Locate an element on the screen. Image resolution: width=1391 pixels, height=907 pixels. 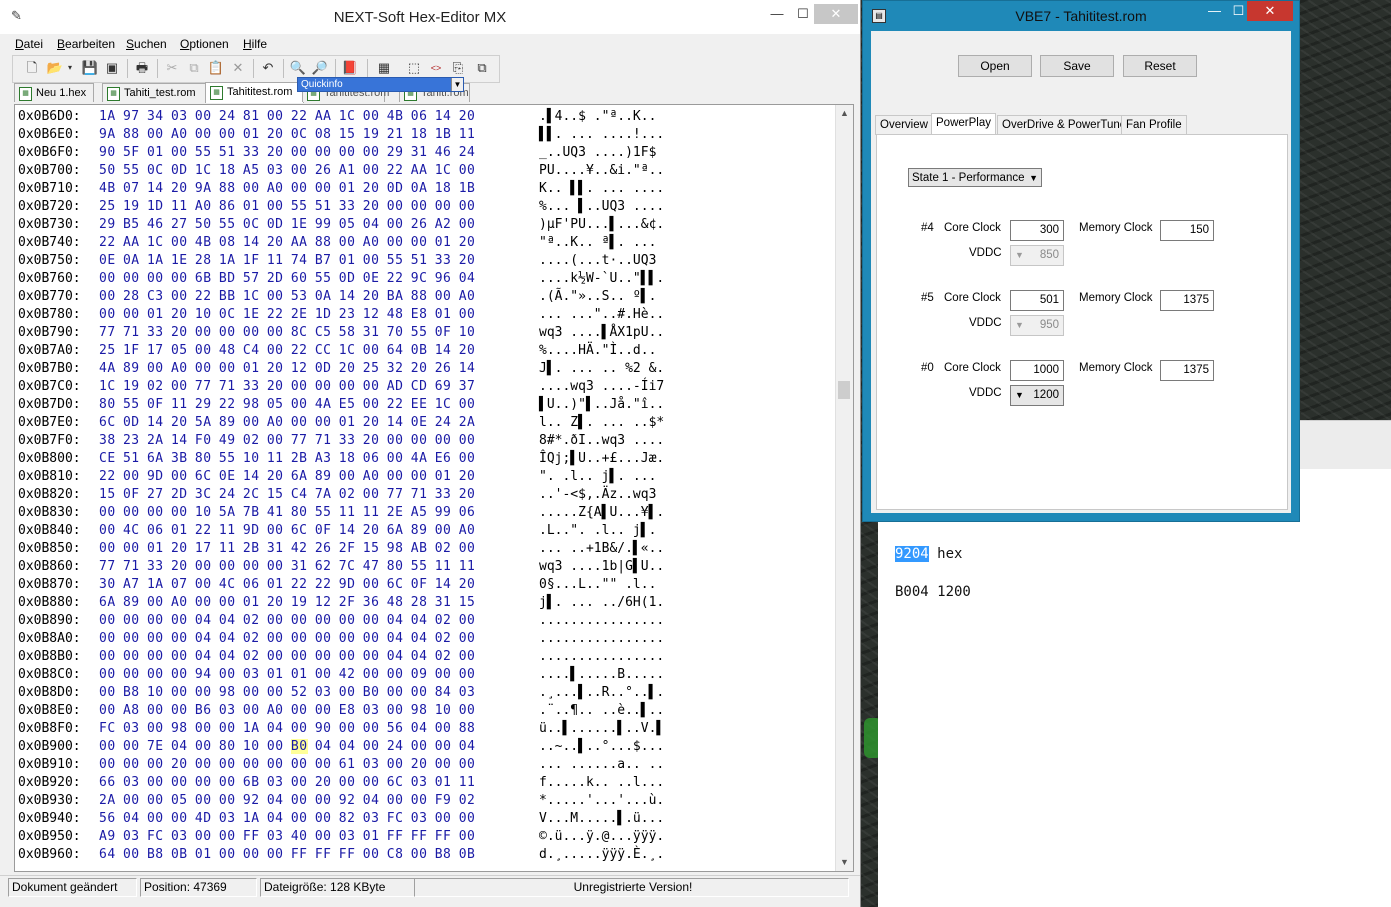
maximize-button: ☐ is located at coordinates (803, 14).